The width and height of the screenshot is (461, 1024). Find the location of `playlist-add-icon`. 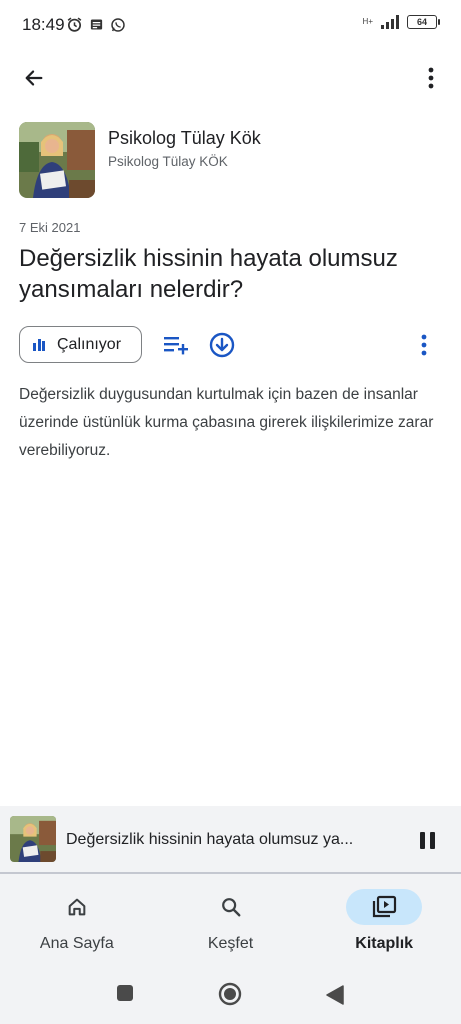

playlist-add-icon is located at coordinates (176, 346).